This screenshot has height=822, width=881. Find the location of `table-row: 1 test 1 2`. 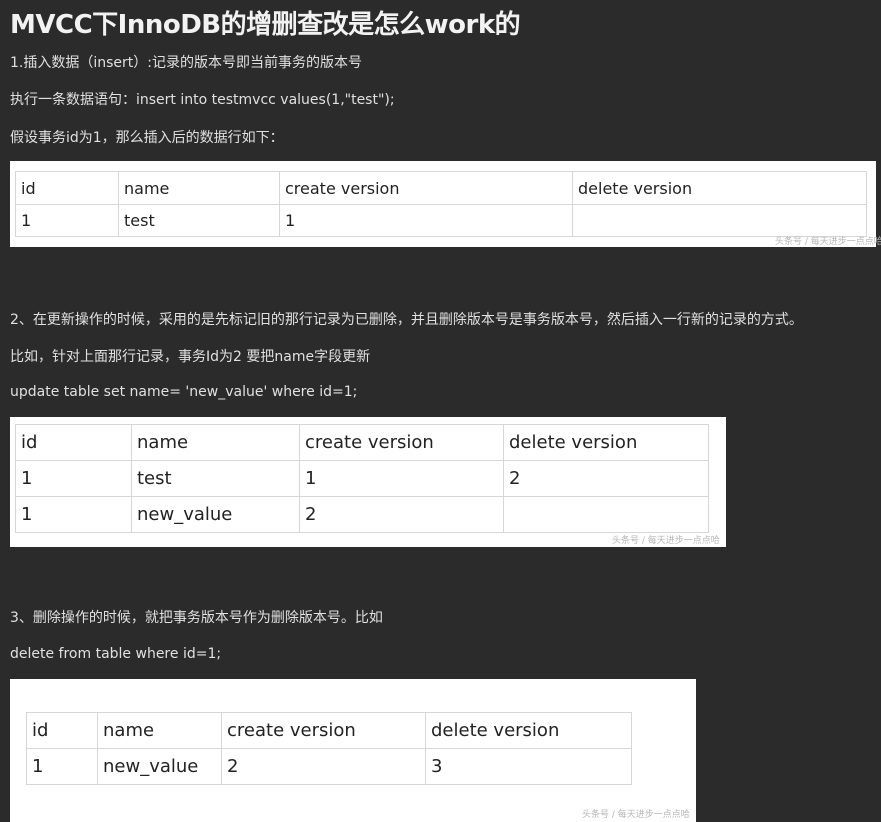

table-row: 1 test 1 2 is located at coordinates (362, 478).